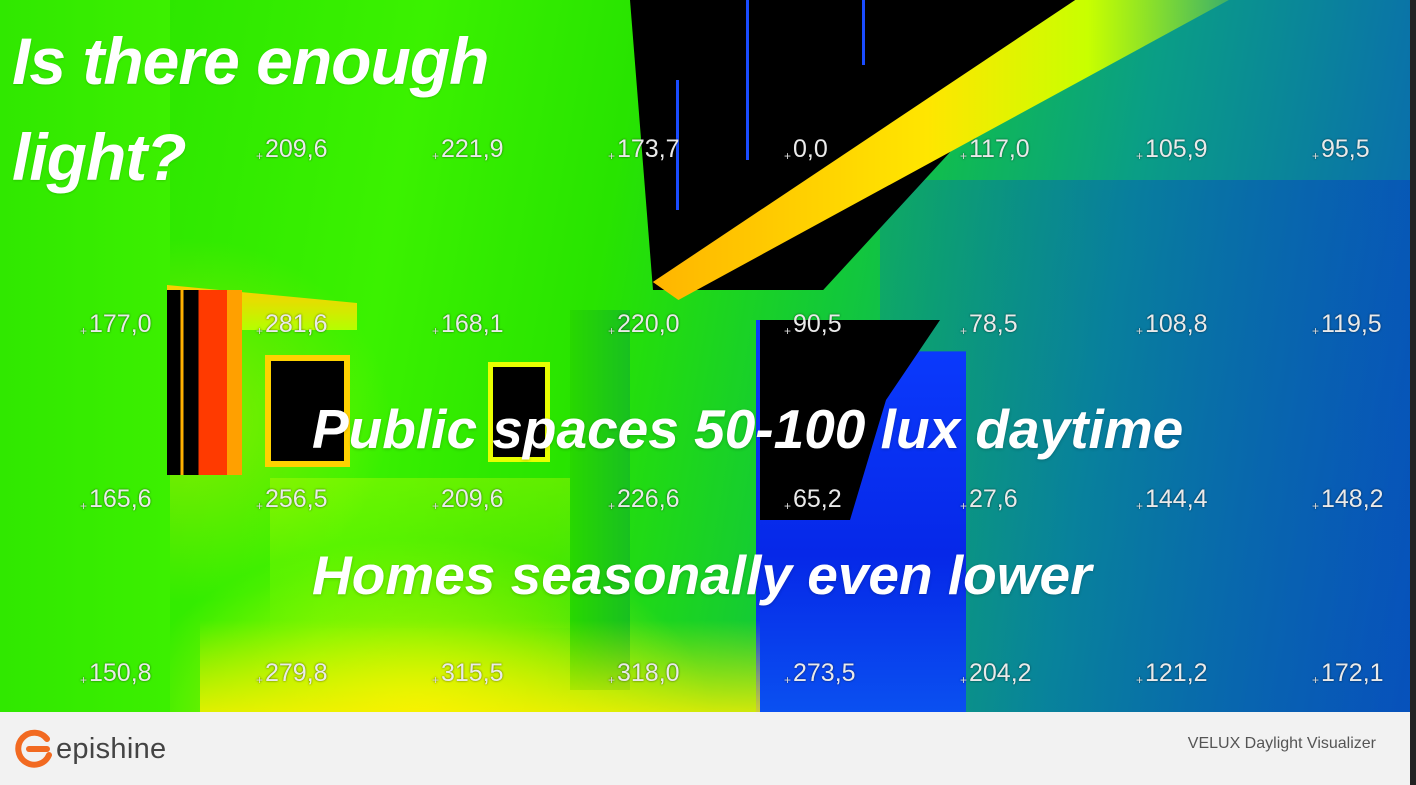 Image resolution: width=1416 pixels, height=785 pixels. Describe the element at coordinates (1413, 392) in the screenshot. I see `window-edge` at that location.